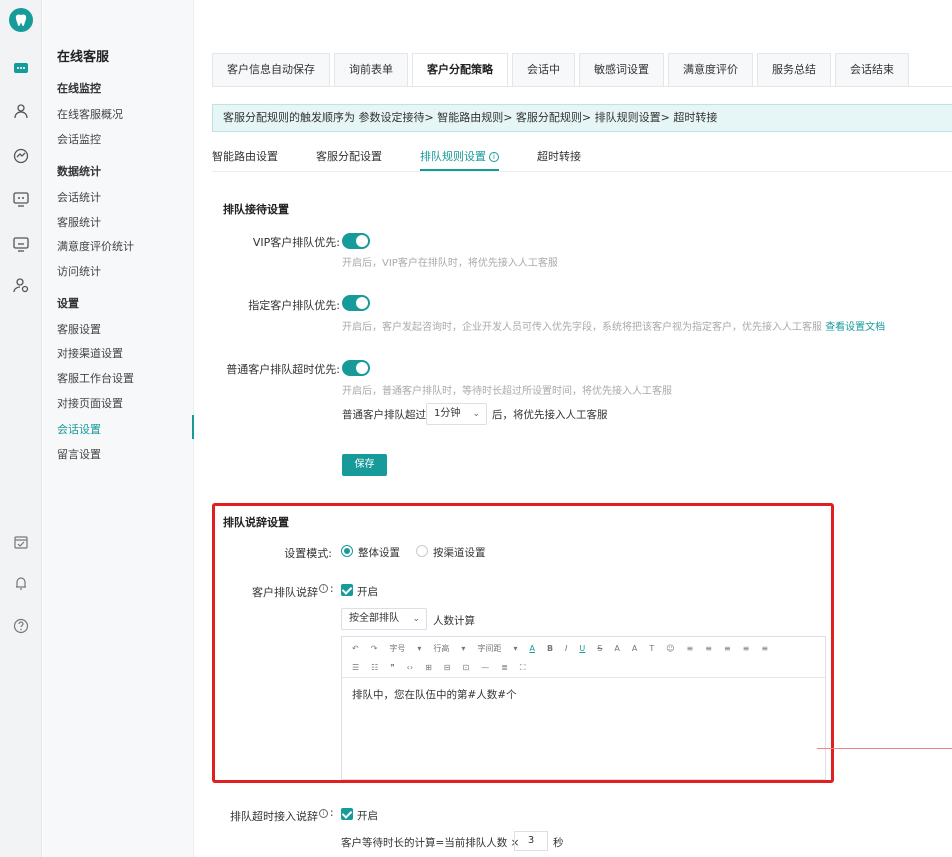 Image resolution: width=952 pixels, height=857 pixels. Describe the element at coordinates (884, 748) in the screenshot. I see `annotation-line` at that location.